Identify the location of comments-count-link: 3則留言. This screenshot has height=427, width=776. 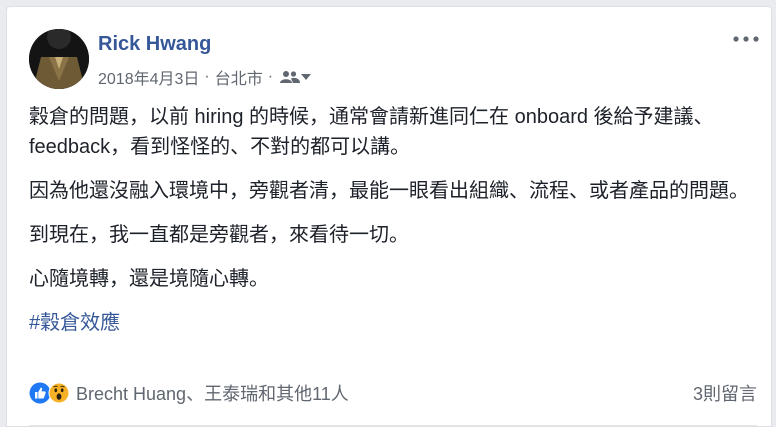
(725, 393).